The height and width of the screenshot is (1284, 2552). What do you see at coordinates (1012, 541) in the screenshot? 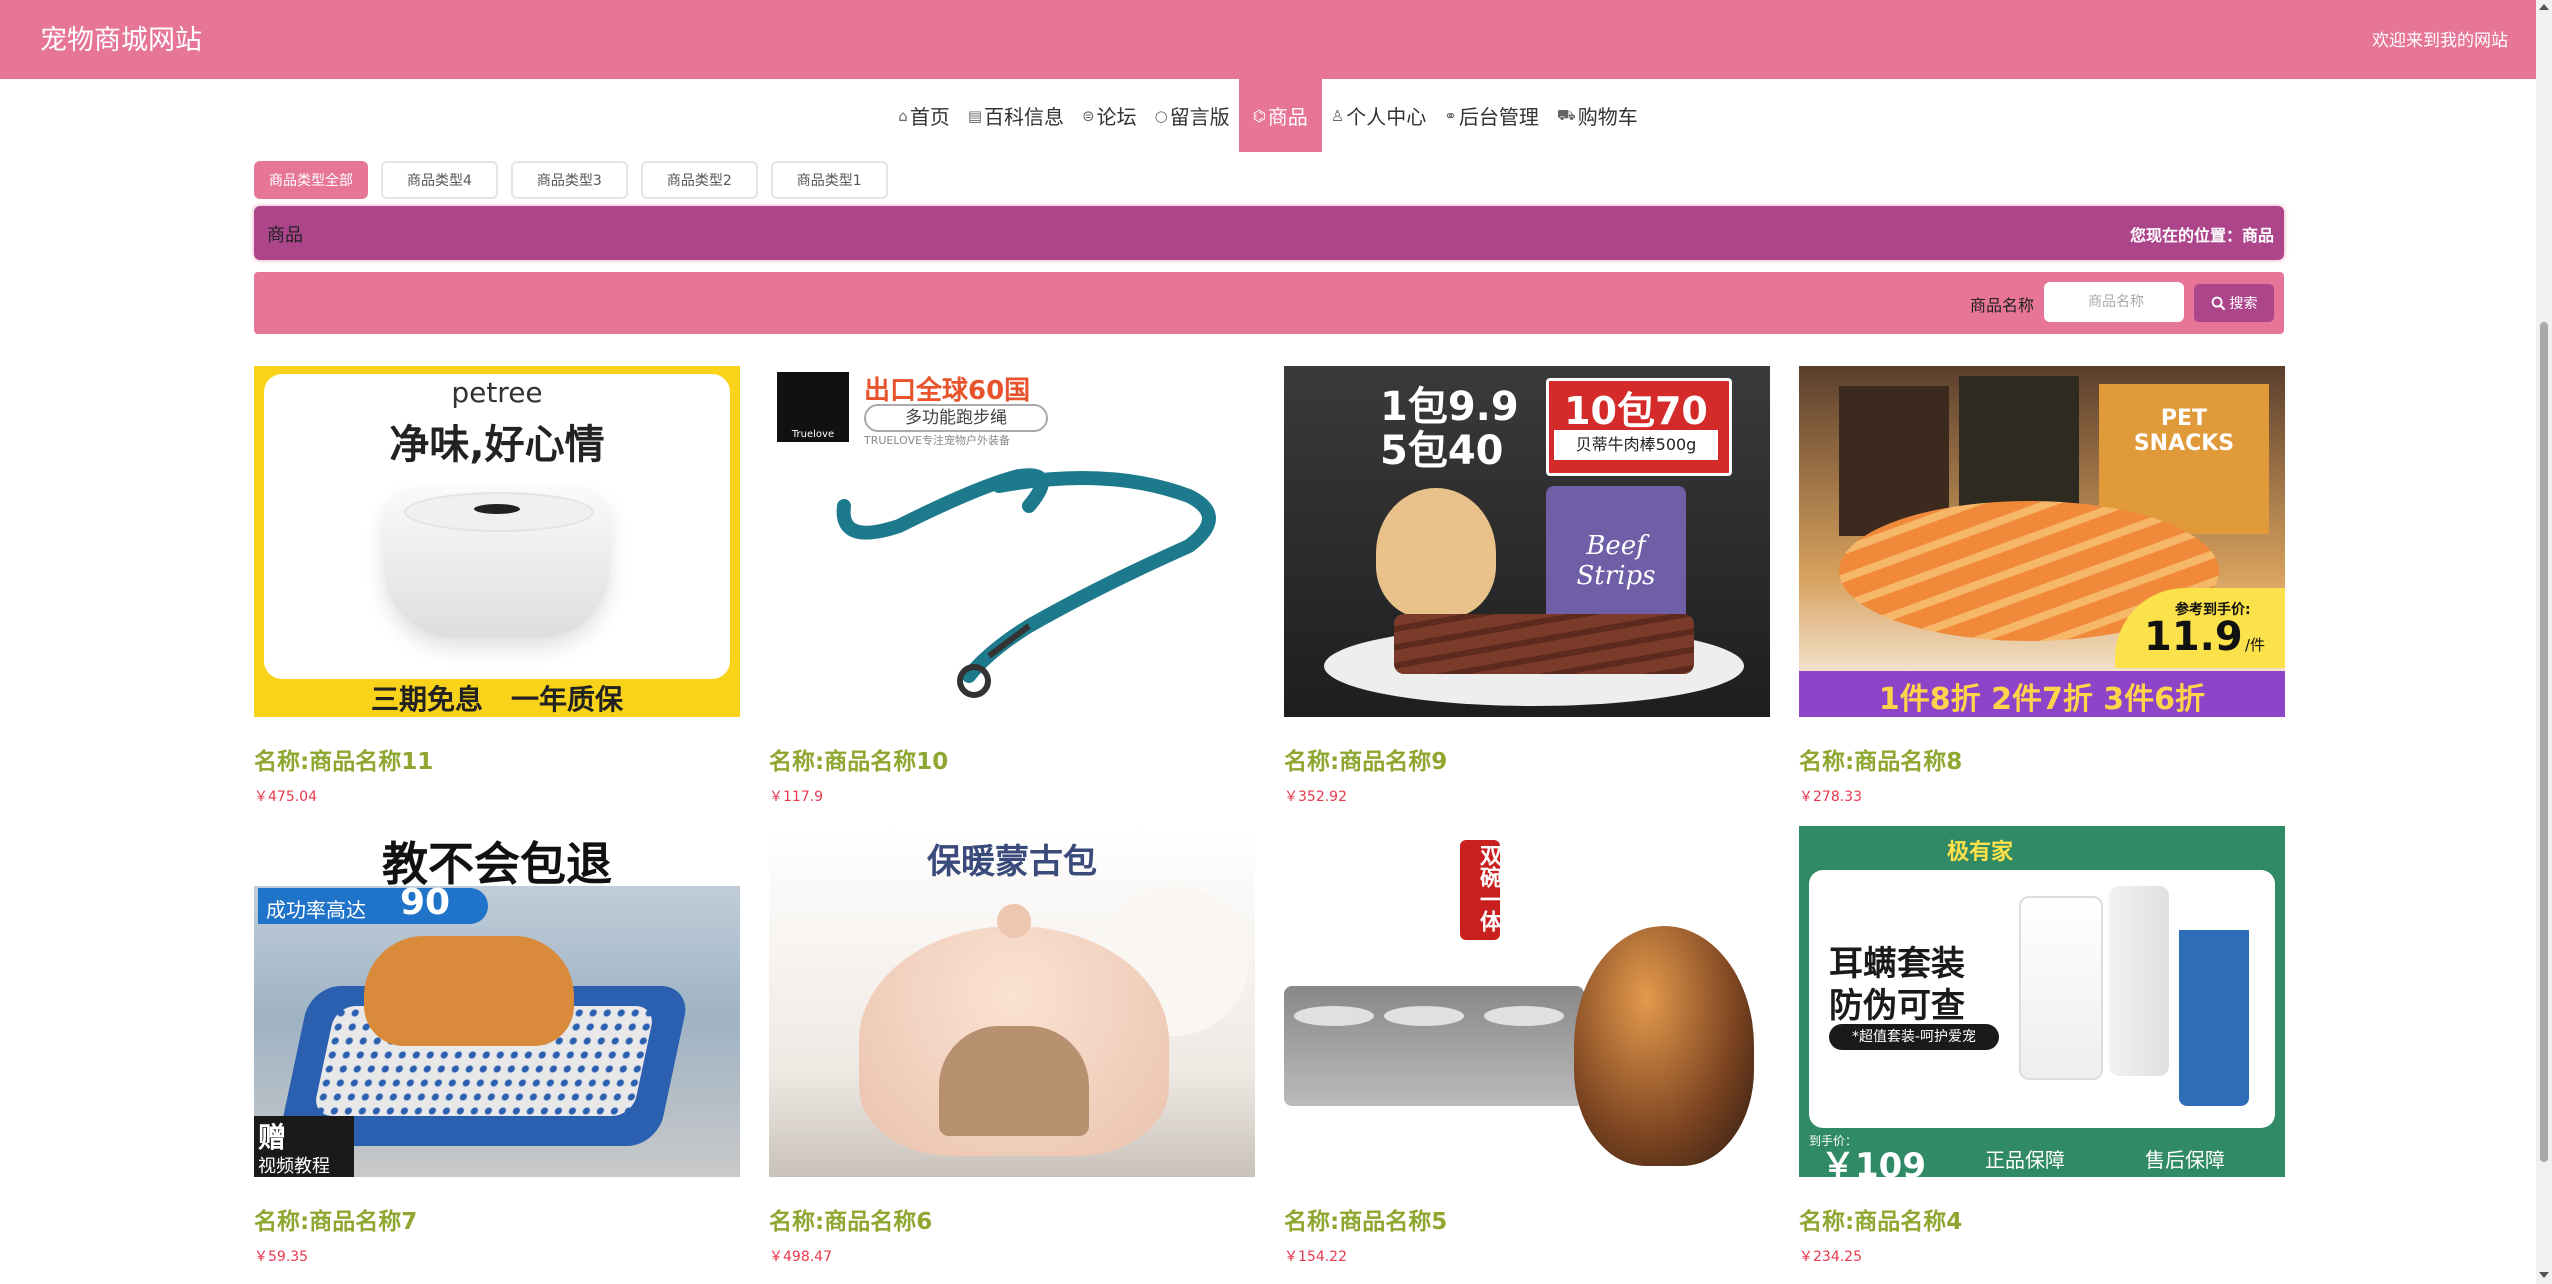
I see `product-image: Truelove 出口全球60国 多功能跑步绳 TRUELOVE专注宠物户外装备` at bounding box center [1012, 541].